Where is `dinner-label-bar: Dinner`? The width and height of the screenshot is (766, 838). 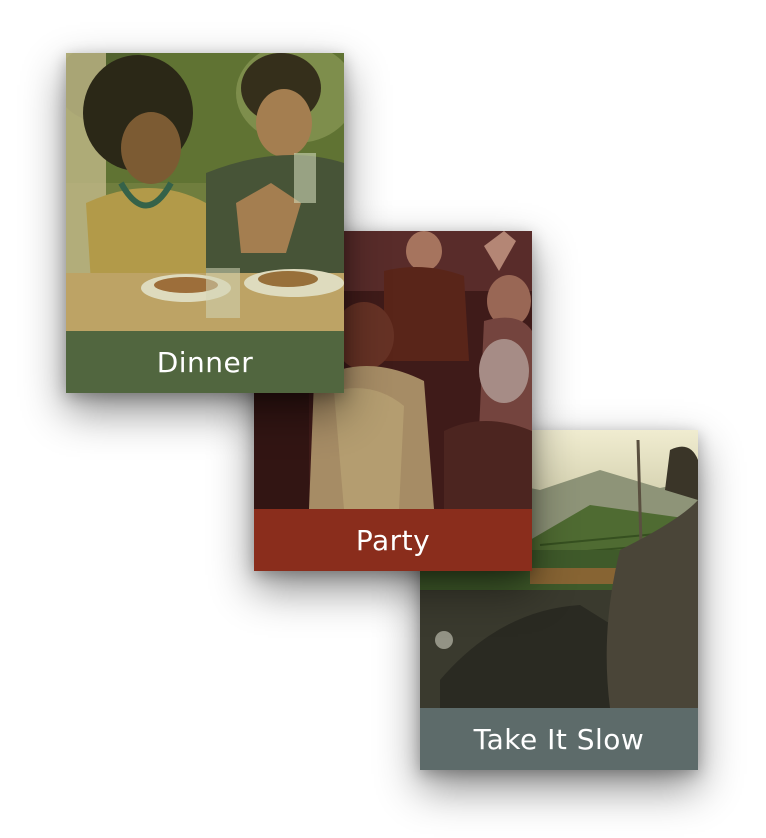
dinner-label-bar: Dinner is located at coordinates (205, 362).